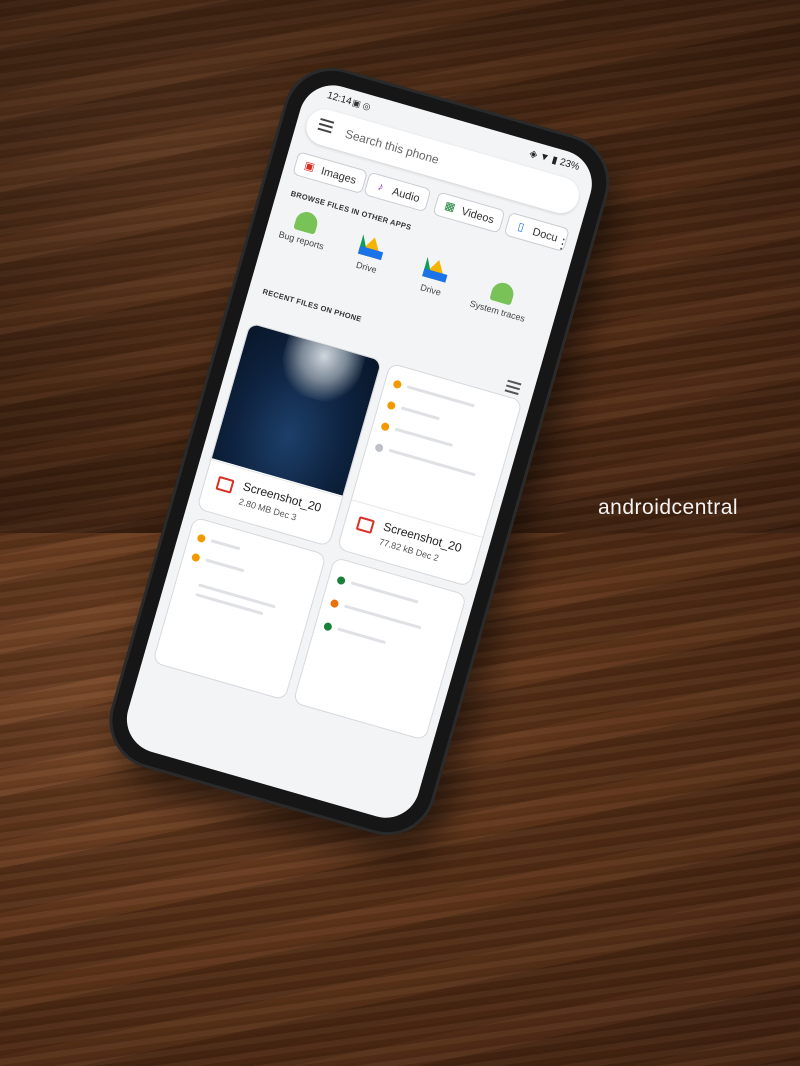  What do you see at coordinates (338, 176) in the screenshot?
I see `chip-label: Images` at bounding box center [338, 176].